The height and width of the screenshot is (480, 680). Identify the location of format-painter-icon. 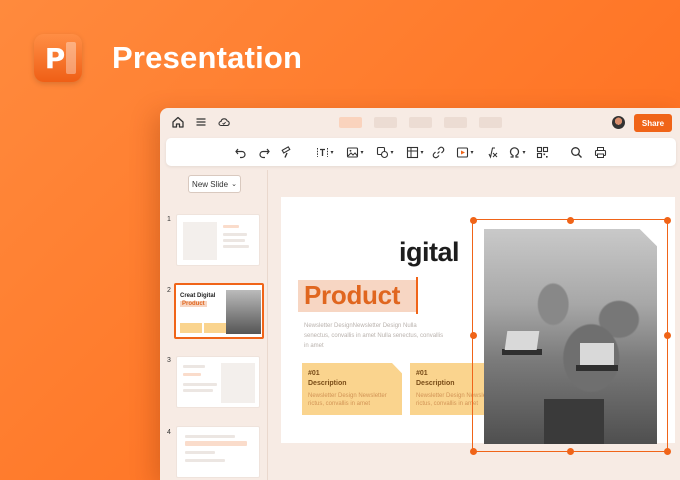
(287, 152).